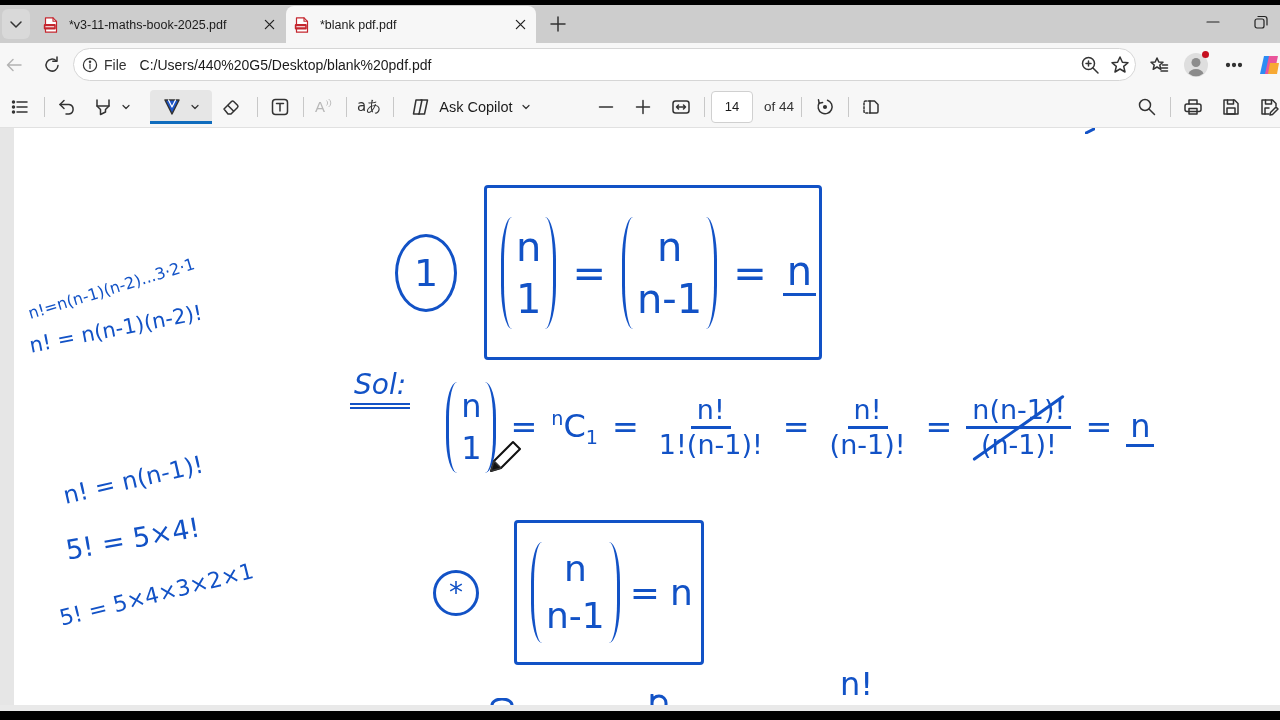 Image resolution: width=1280 pixels, height=720 pixels. What do you see at coordinates (779, 106) in the screenshot?
I see `page-count-label: of 44` at bounding box center [779, 106].